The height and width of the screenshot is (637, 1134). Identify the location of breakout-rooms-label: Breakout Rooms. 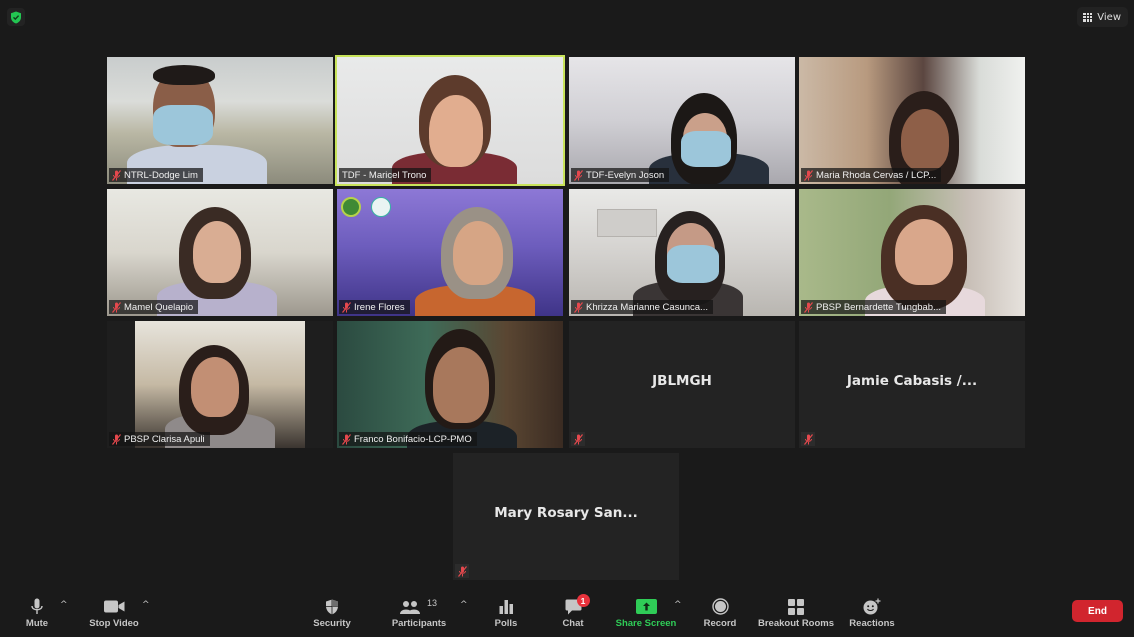
(796, 623).